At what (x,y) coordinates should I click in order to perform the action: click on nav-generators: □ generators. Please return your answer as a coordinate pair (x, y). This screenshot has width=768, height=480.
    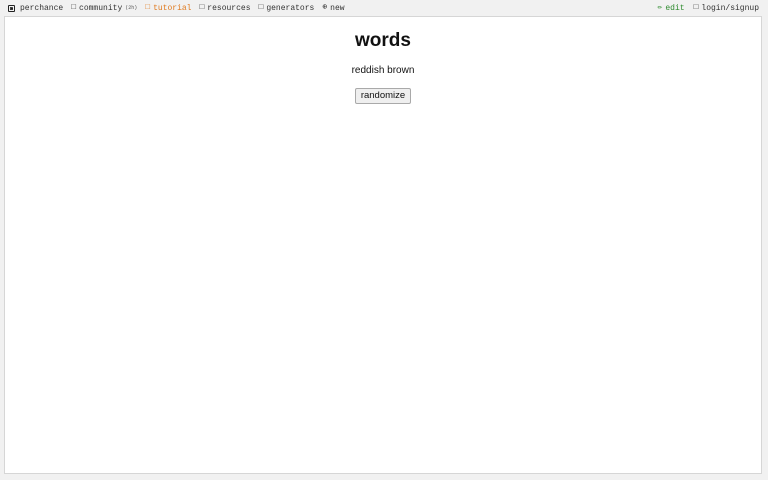
    Looking at the image, I should click on (287, 8).